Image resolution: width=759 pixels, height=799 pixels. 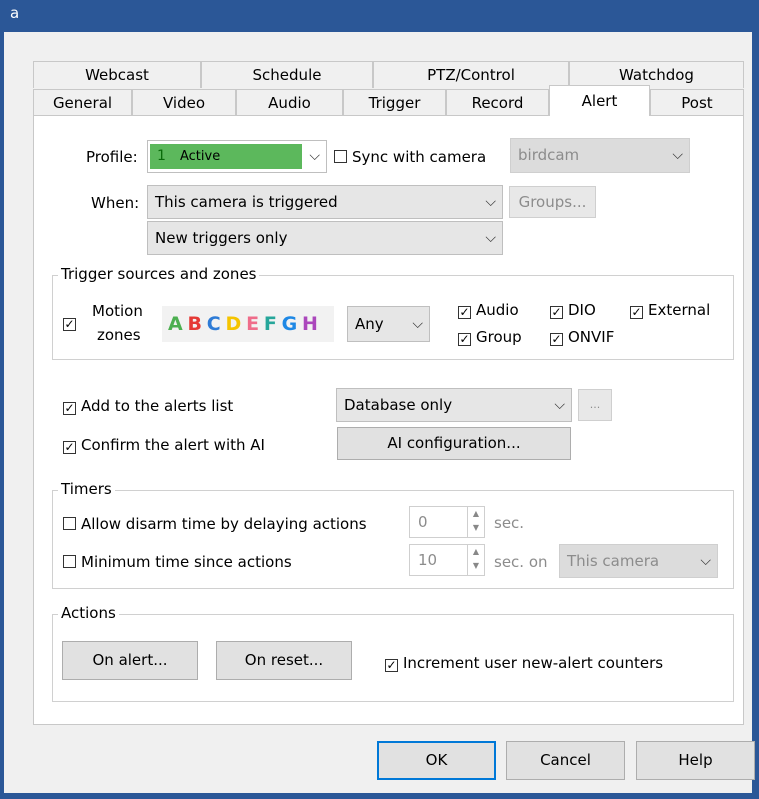 I want to click on zone-a-letter: A, so click(x=175, y=324).